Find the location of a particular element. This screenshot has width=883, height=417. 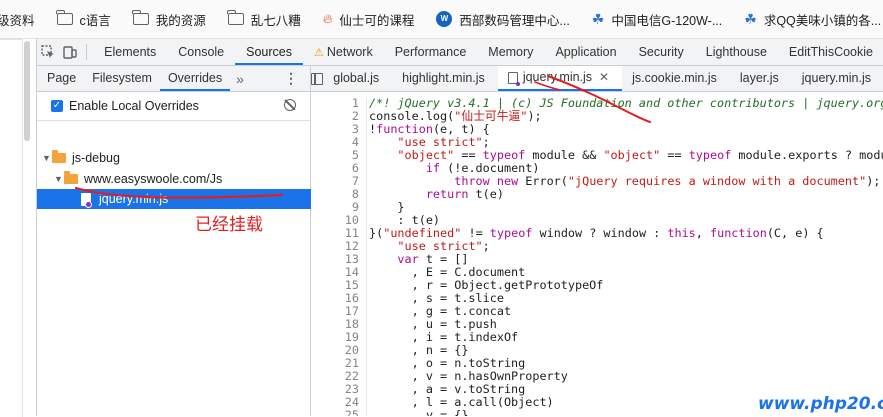

tab-application: Application is located at coordinates (585, 52).